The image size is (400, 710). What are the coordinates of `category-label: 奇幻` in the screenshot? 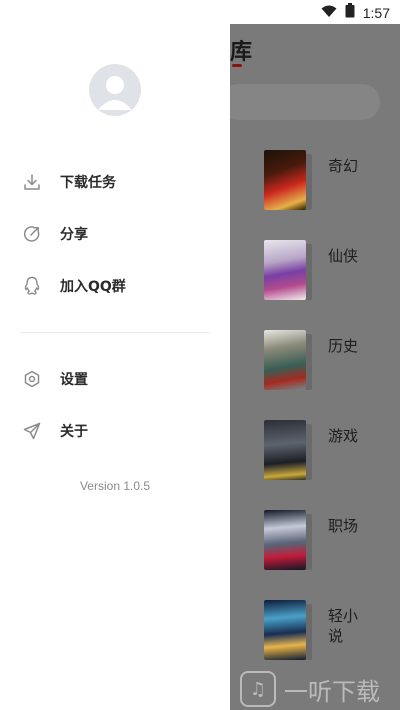 It's located at (343, 166).